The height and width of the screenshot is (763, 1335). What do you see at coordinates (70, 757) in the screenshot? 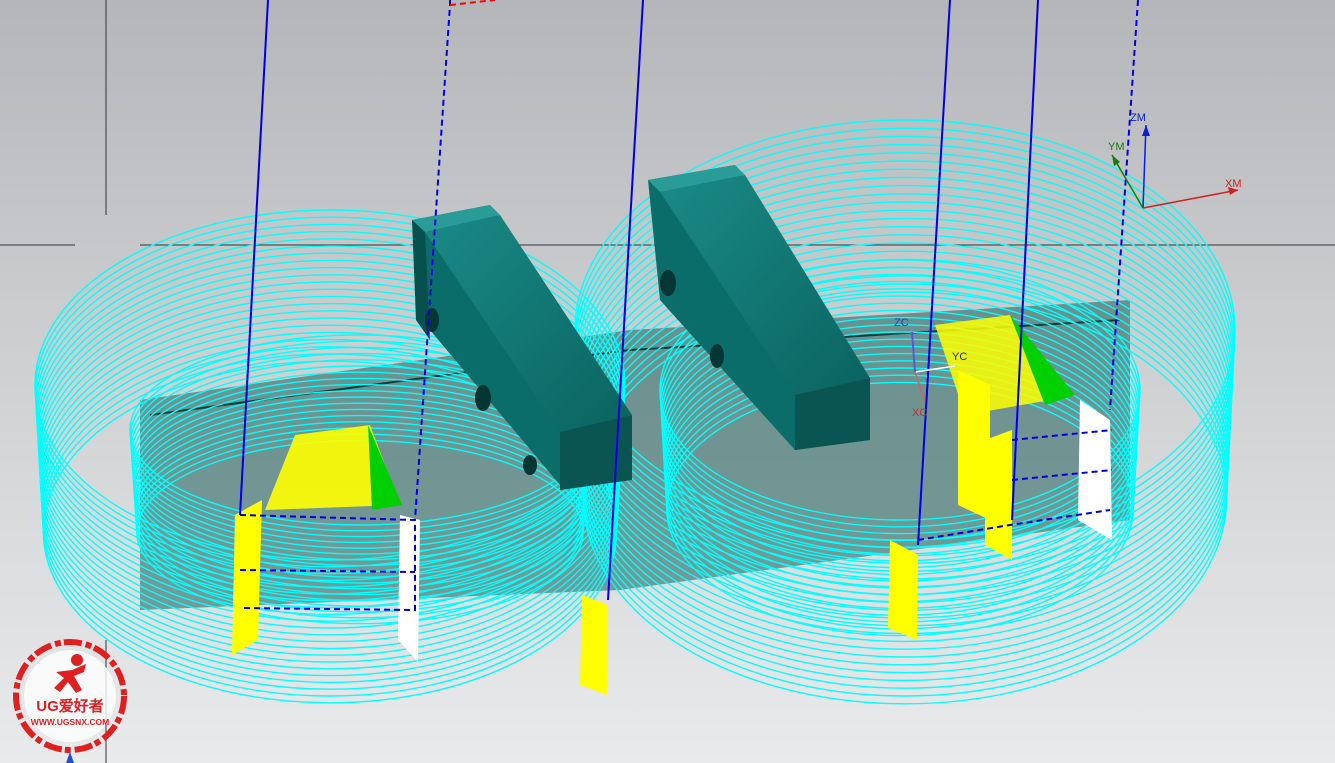
I see `origin-marker-icon` at bounding box center [70, 757].